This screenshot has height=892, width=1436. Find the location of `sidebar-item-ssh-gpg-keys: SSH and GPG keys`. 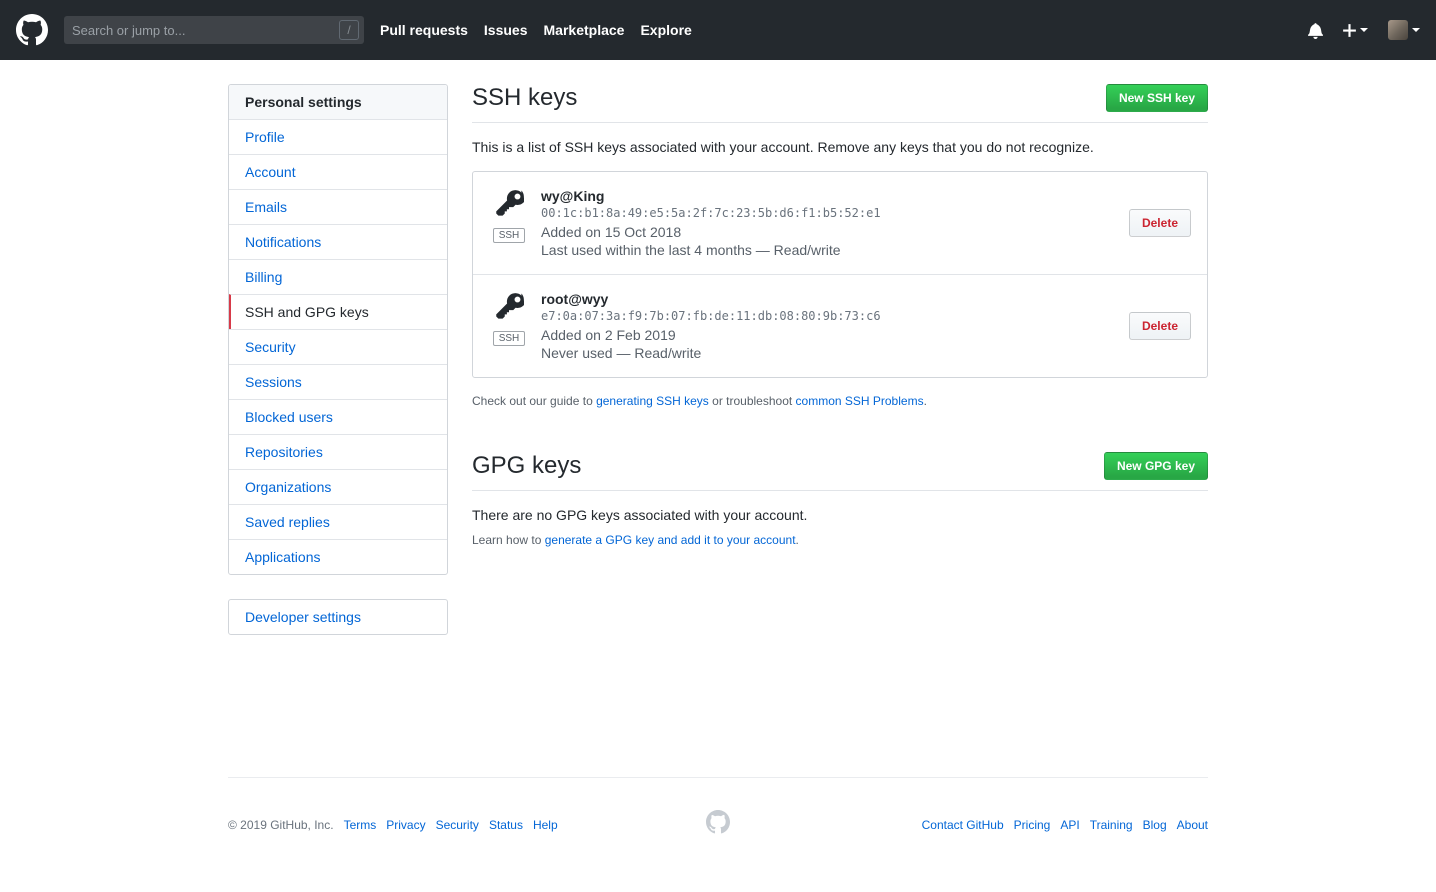

sidebar-item-ssh-gpg-keys: SSH and GPG keys is located at coordinates (338, 311).